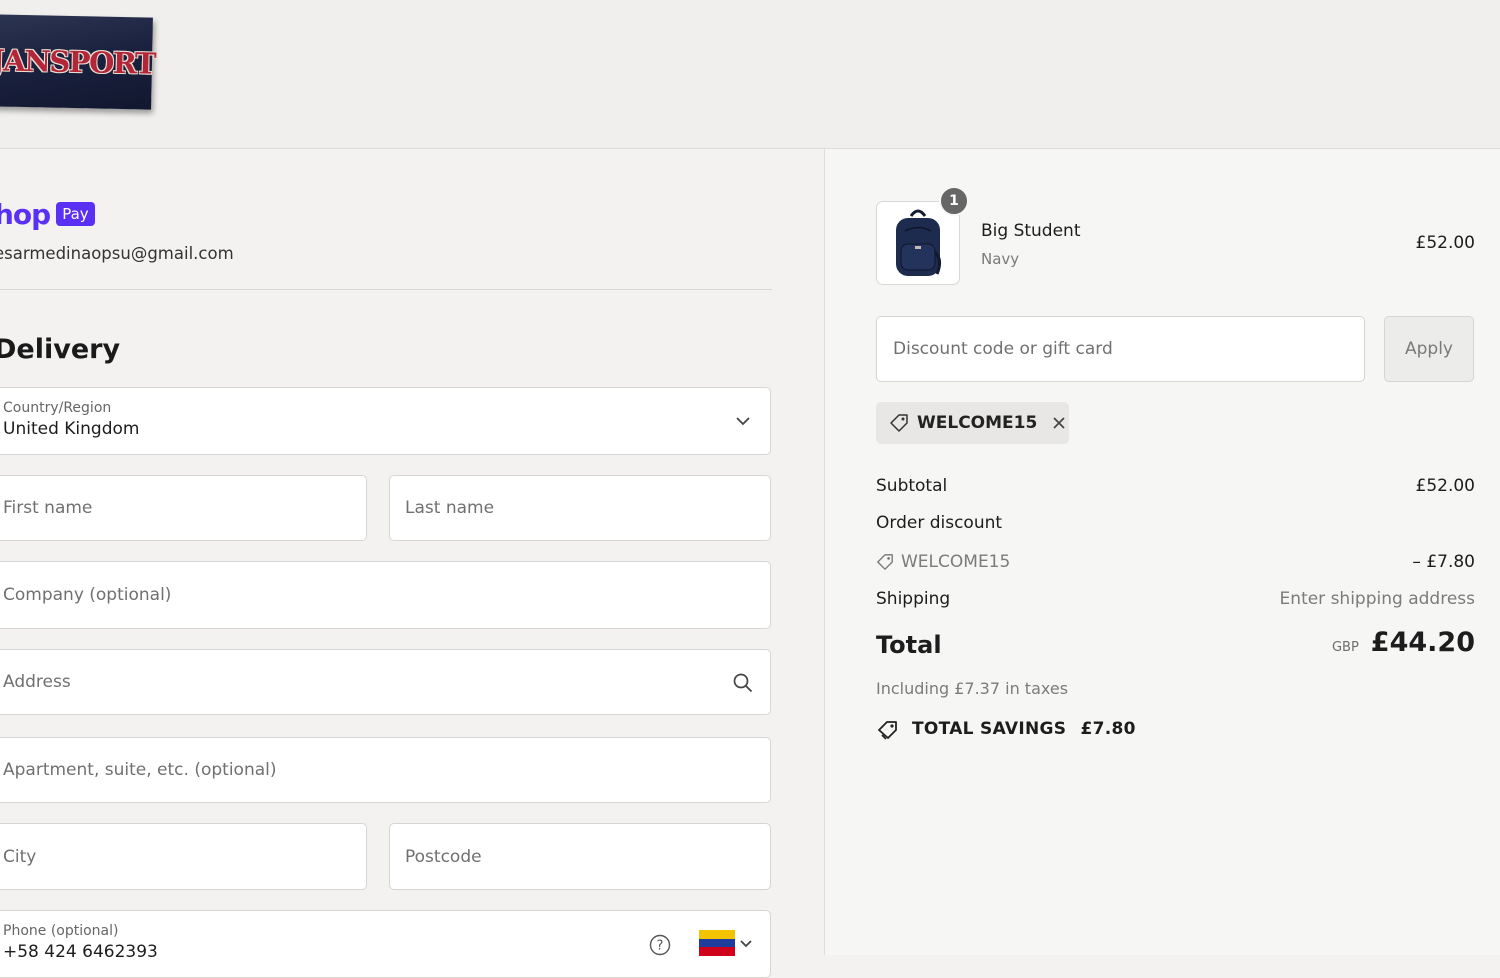  I want to click on logo-text: JANSPORT, so click(78, 62).